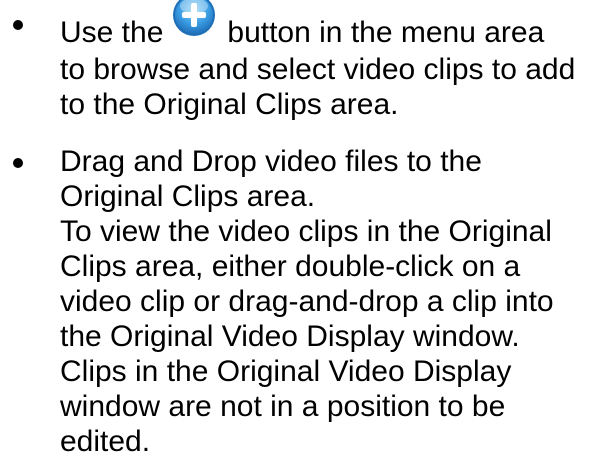  What do you see at coordinates (283, 406) in the screenshot?
I see `text-line: window are not in a position to be` at bounding box center [283, 406].